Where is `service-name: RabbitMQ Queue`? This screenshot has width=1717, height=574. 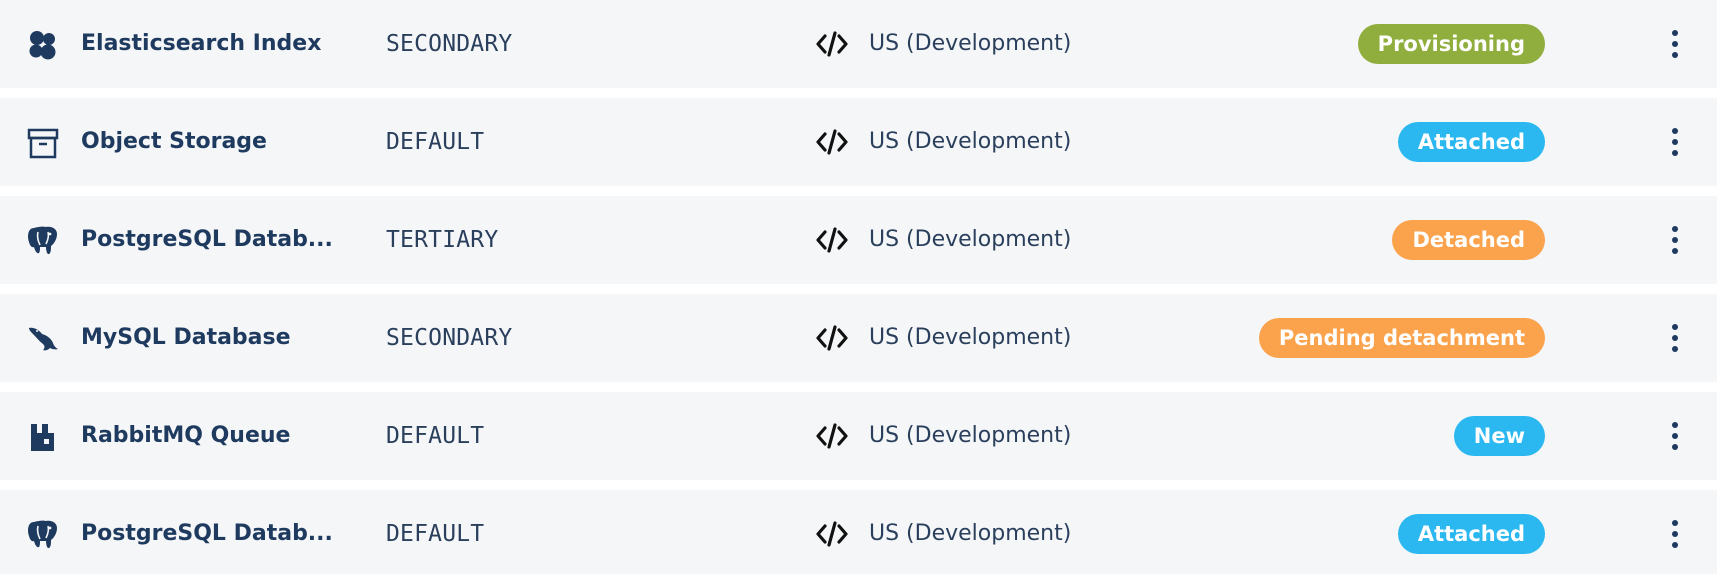 service-name: RabbitMQ Queue is located at coordinates (186, 435).